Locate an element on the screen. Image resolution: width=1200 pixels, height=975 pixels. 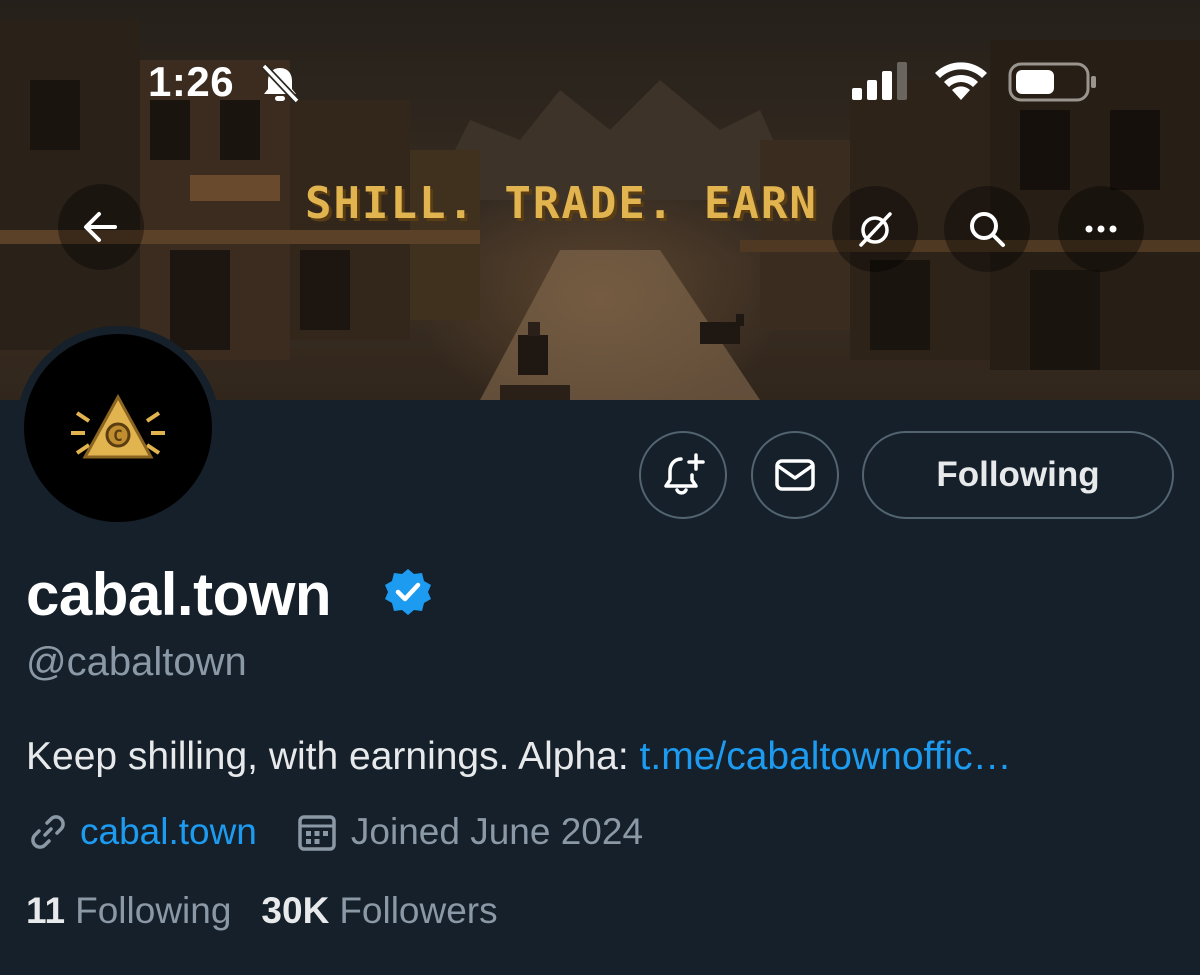
verified-badge-icon is located at coordinates (408, 592).